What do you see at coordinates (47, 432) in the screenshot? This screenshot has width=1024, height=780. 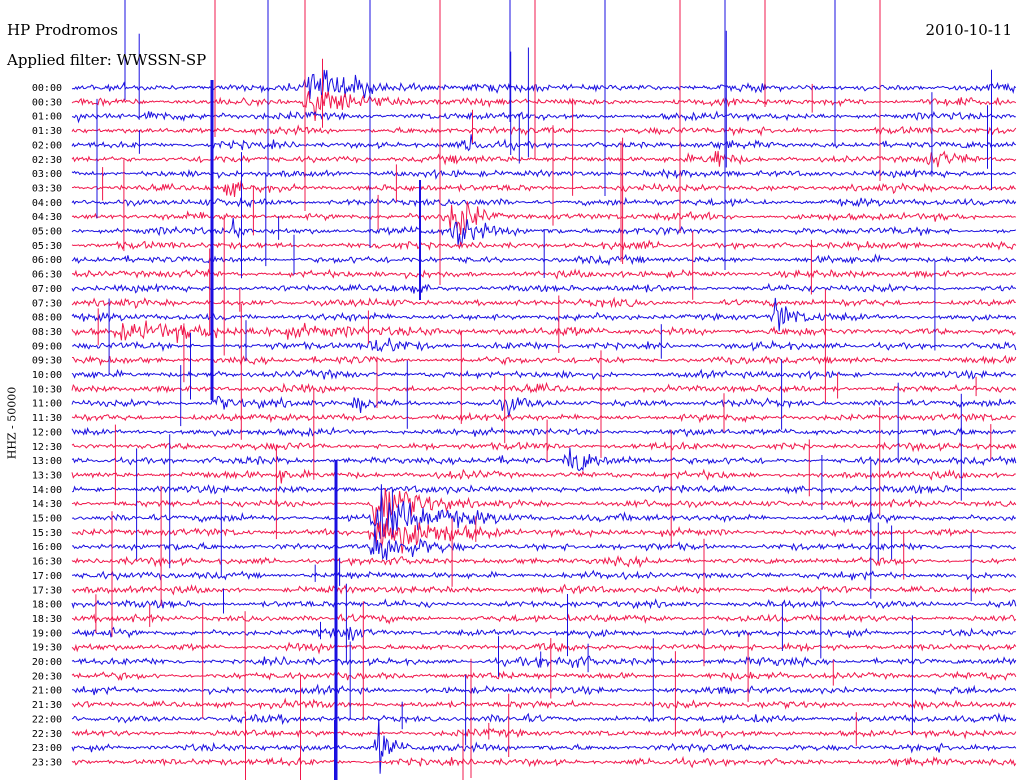 I see `time-label: 12:00` at bounding box center [47, 432].